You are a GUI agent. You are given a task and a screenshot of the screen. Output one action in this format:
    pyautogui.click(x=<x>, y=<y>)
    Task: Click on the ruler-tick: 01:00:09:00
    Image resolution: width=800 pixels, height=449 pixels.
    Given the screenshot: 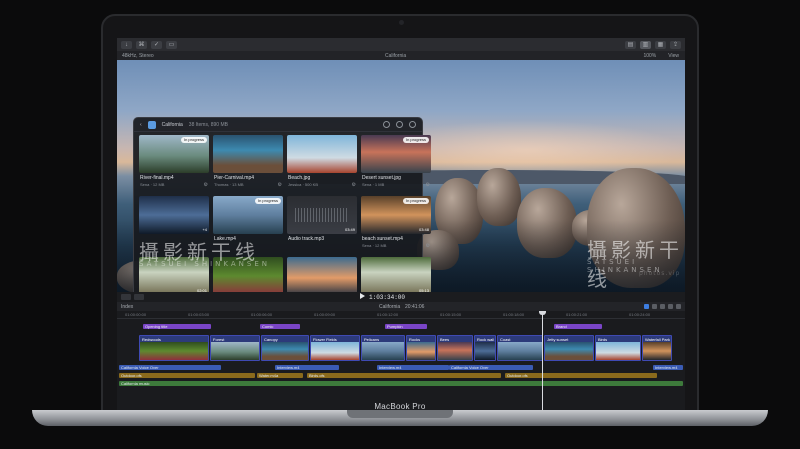 What is the action you would take?
    pyautogui.click(x=325, y=314)
    